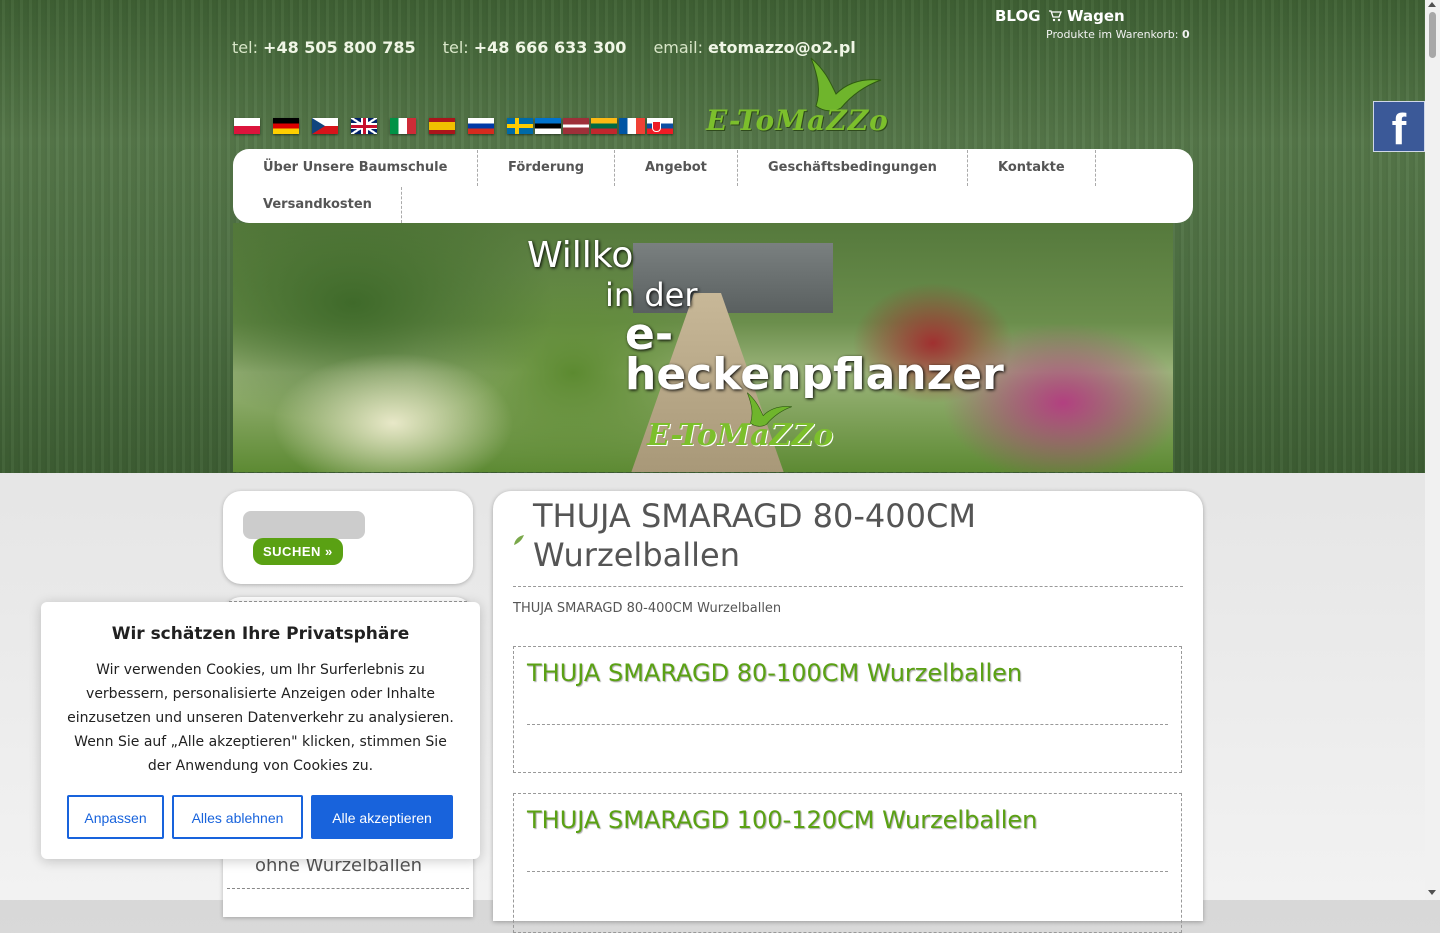 This screenshot has width=1440, height=933. Describe the element at coordinates (814, 374) in the screenshot. I see `banner-line-3b: heckenpflanzer` at that location.